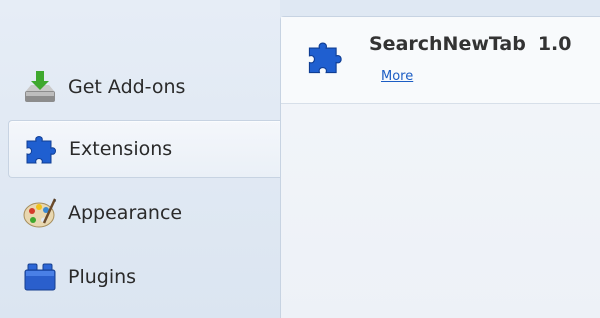 Image resolution: width=600 pixels, height=318 pixels. I want to click on addon-version: 1.0, so click(554, 44).